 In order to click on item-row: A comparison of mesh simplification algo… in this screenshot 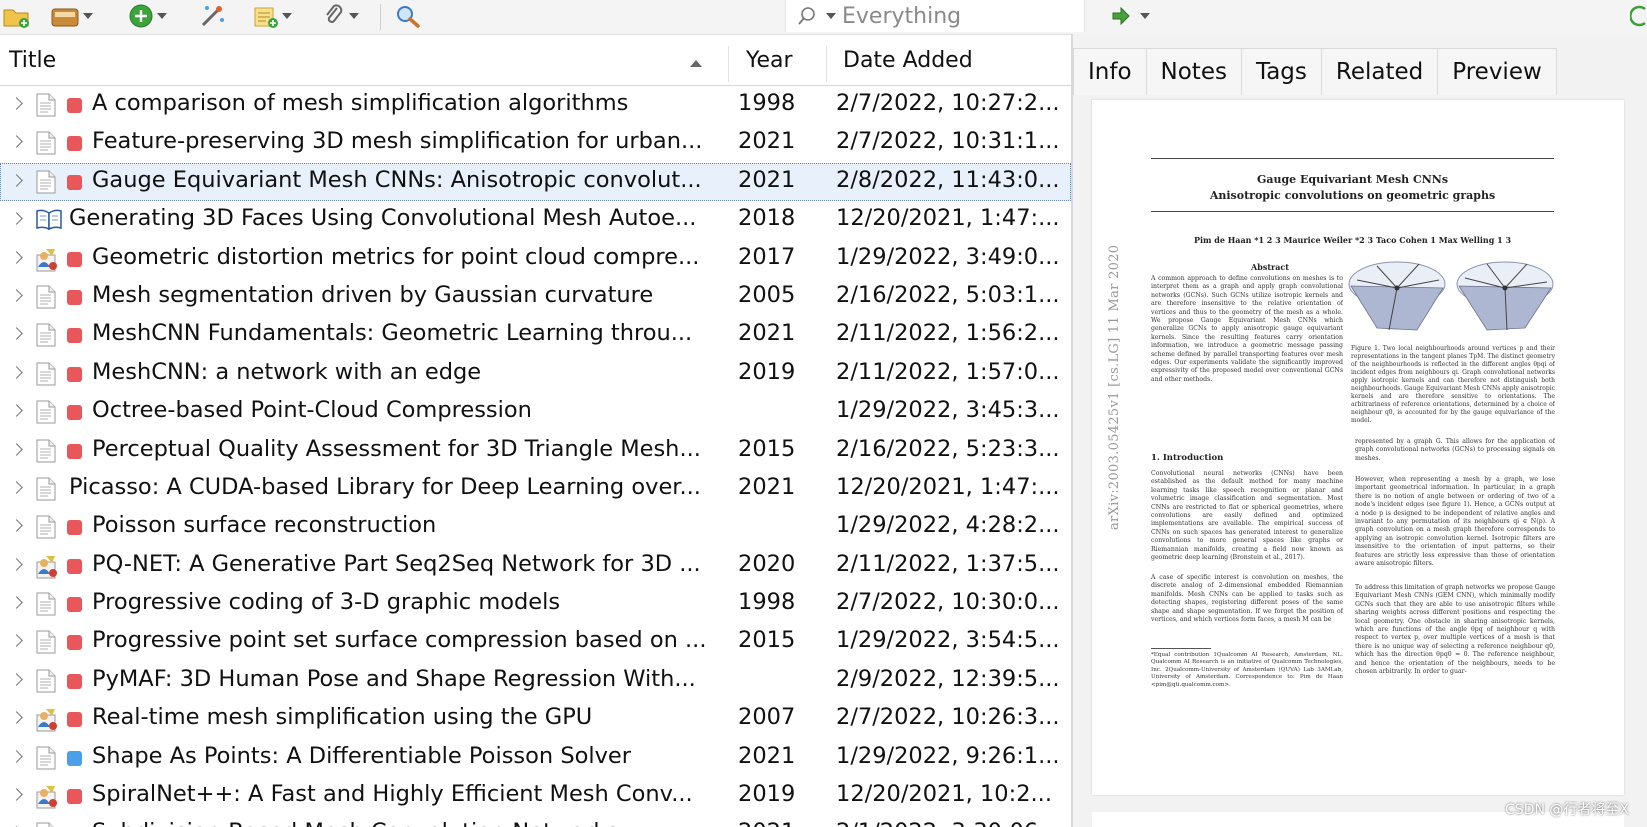, I will do `click(535, 105)`.